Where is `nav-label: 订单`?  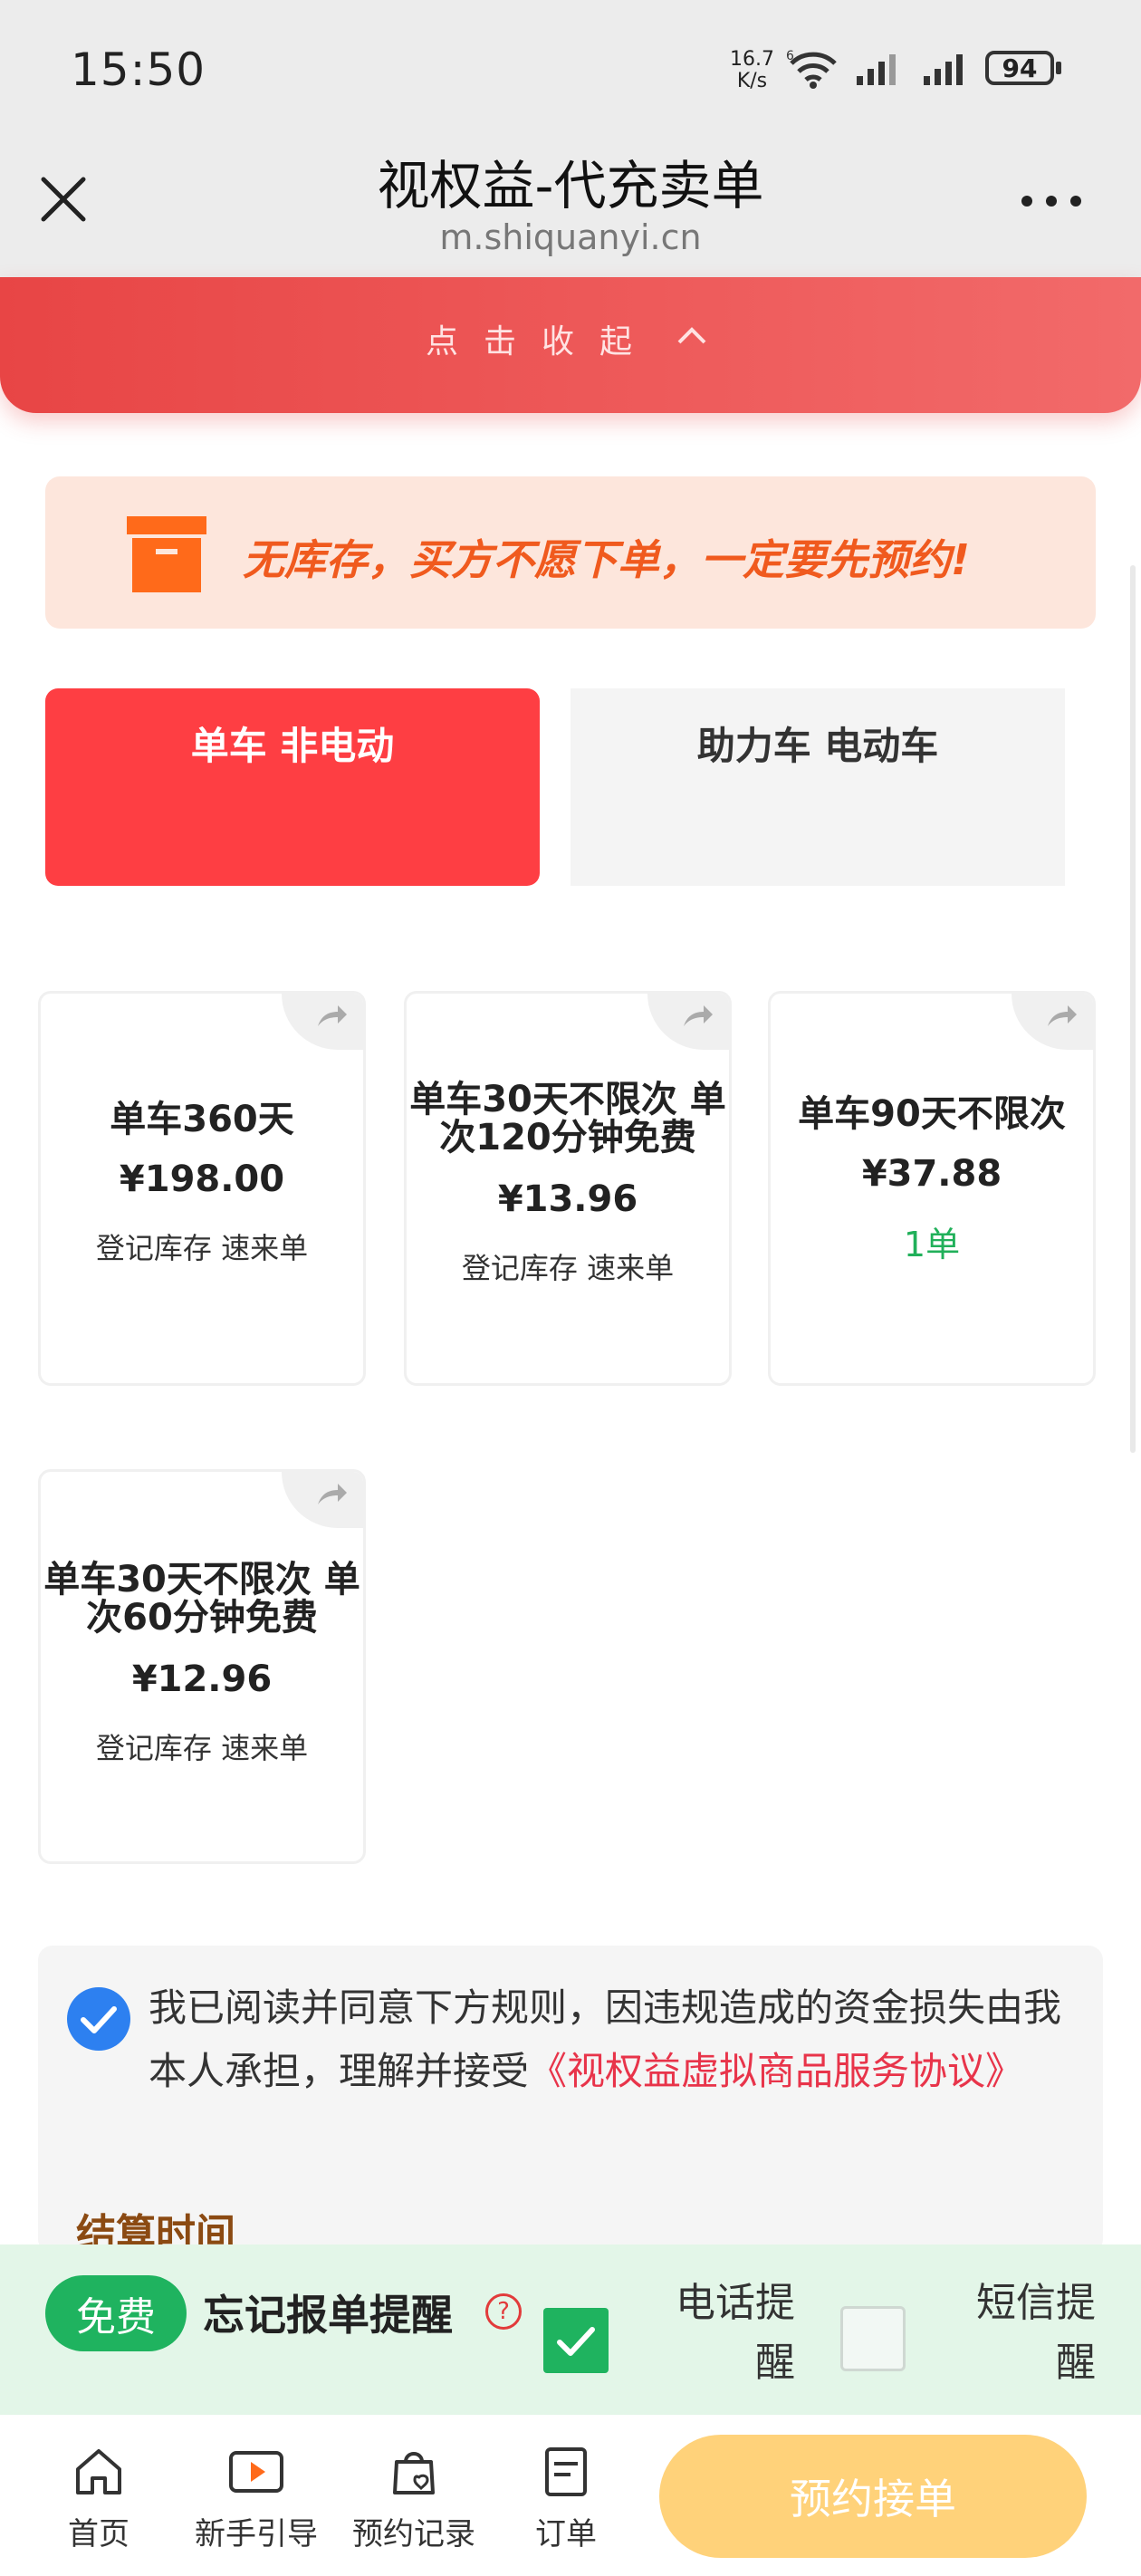
nav-label: 订单 is located at coordinates (566, 2534).